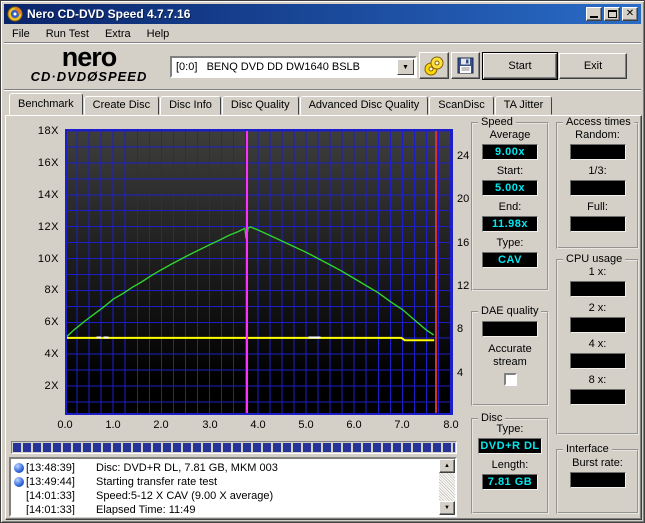 This screenshot has width=645, height=523. Describe the element at coordinates (15, 14) in the screenshot. I see `app-icon` at that location.